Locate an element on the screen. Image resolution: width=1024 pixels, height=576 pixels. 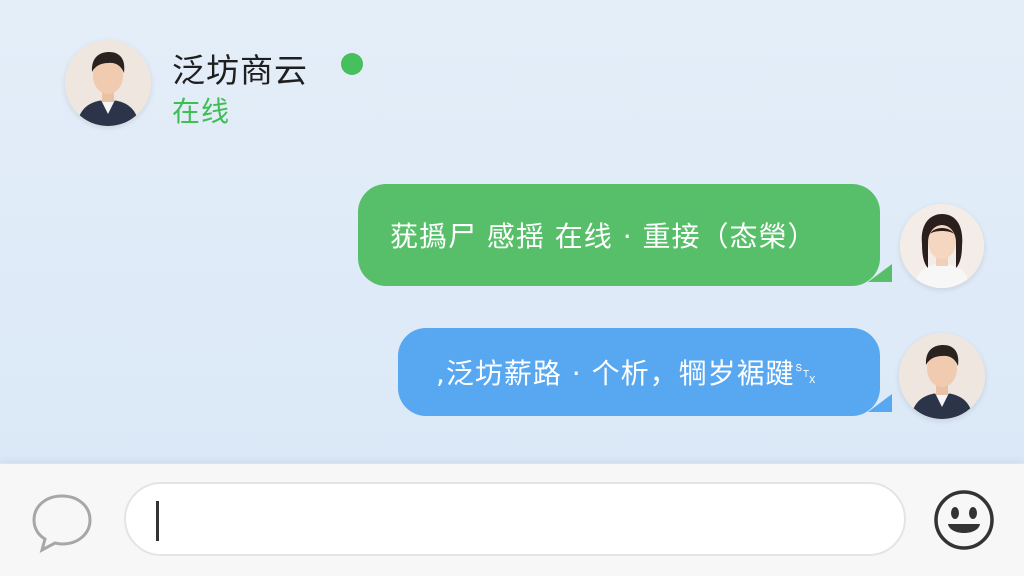
contact-avatar is located at coordinates (108, 83).